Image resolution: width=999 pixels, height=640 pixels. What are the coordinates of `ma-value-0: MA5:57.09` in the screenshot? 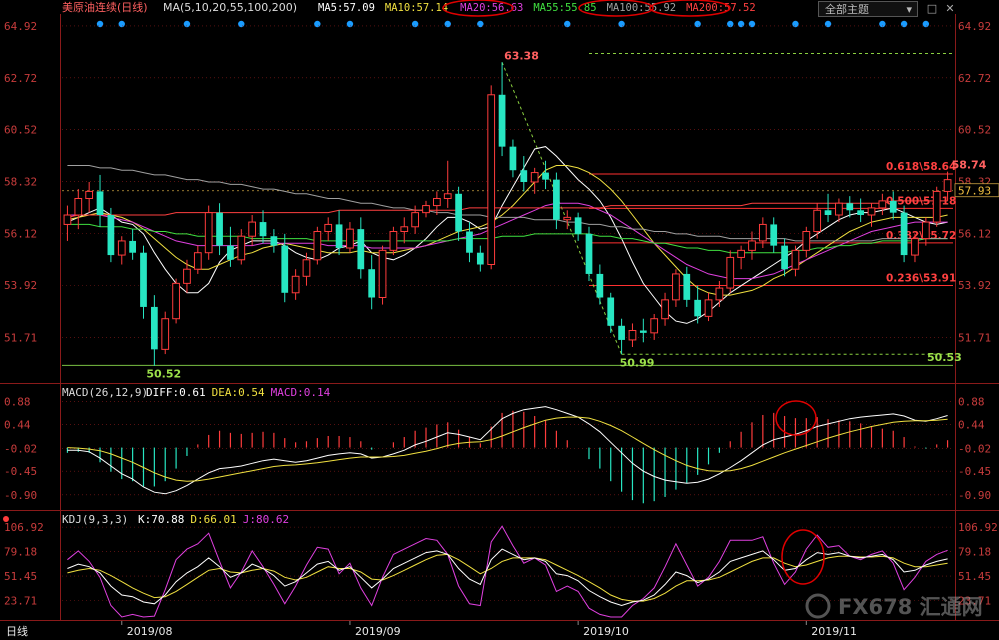 It's located at (346, 8).